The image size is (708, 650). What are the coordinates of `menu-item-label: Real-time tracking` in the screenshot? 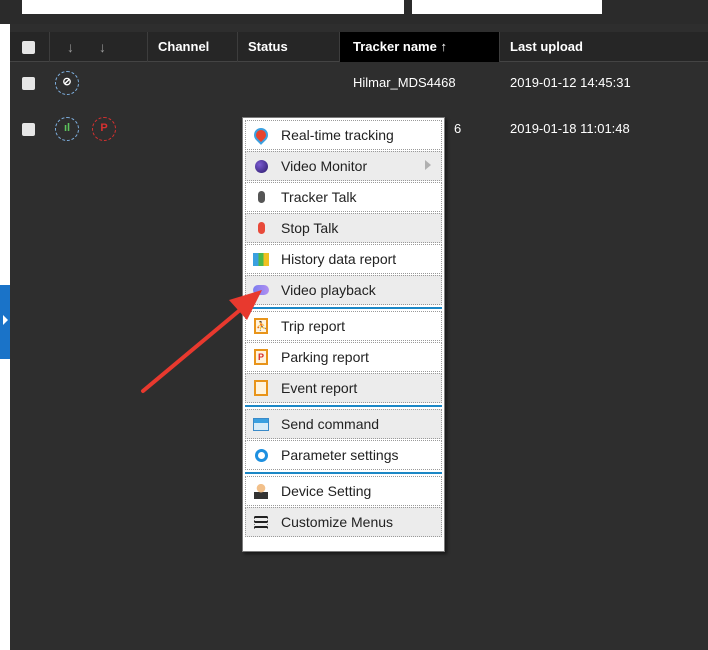 It's located at (337, 135).